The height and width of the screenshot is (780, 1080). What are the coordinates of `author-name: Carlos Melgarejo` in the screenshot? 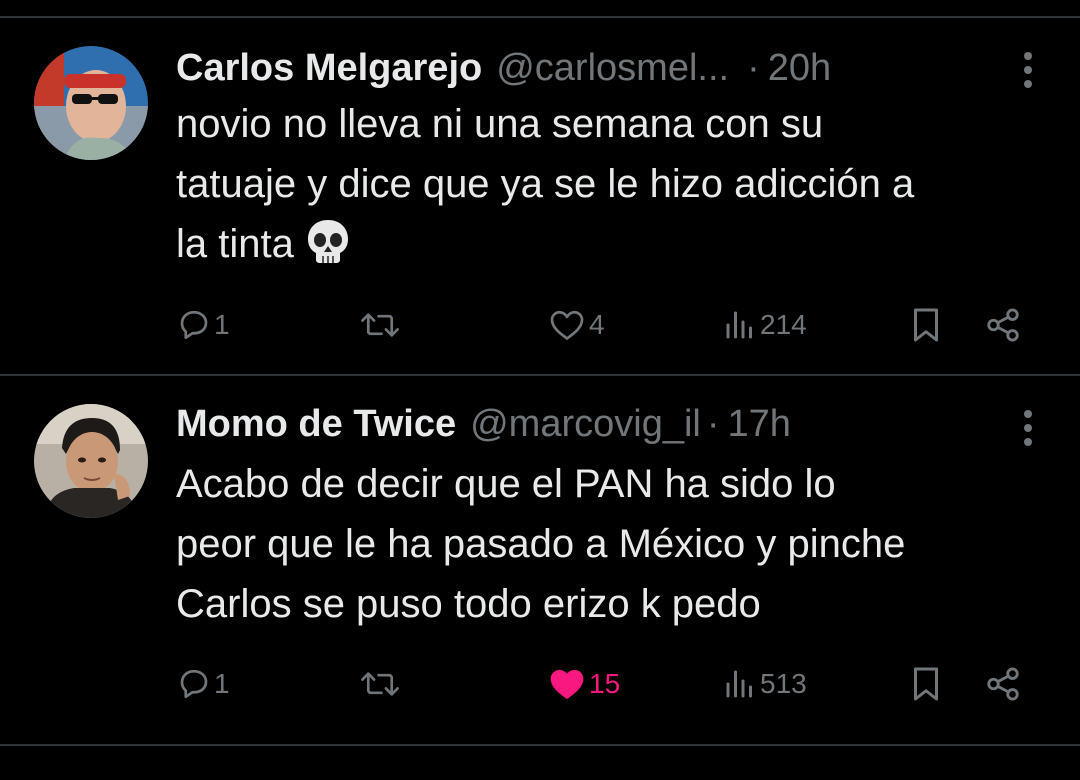 It's located at (329, 68).